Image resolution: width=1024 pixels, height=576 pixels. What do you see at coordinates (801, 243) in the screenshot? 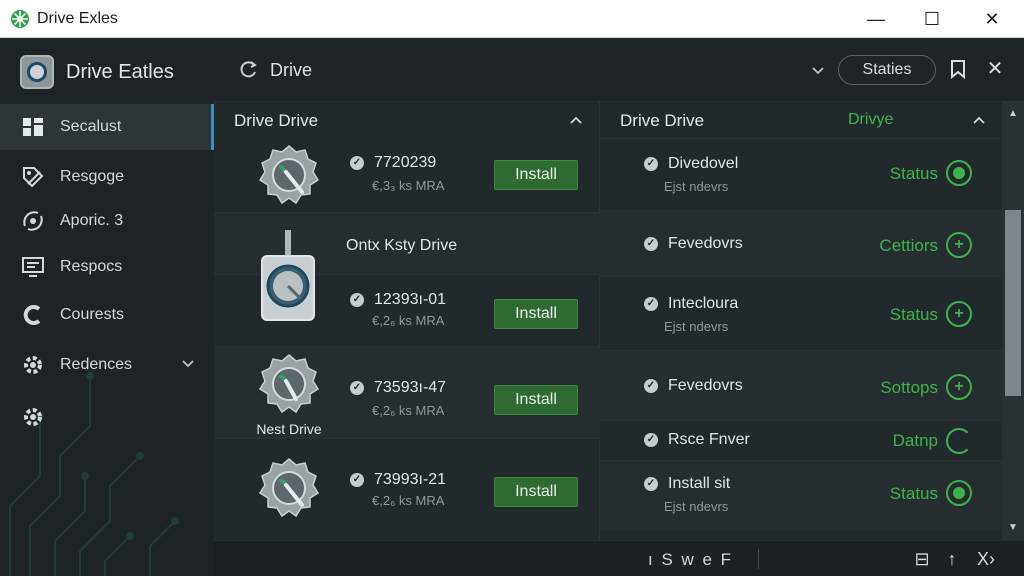
I see `status-row: ✓ Fevedovrs Cettiors +` at bounding box center [801, 243].